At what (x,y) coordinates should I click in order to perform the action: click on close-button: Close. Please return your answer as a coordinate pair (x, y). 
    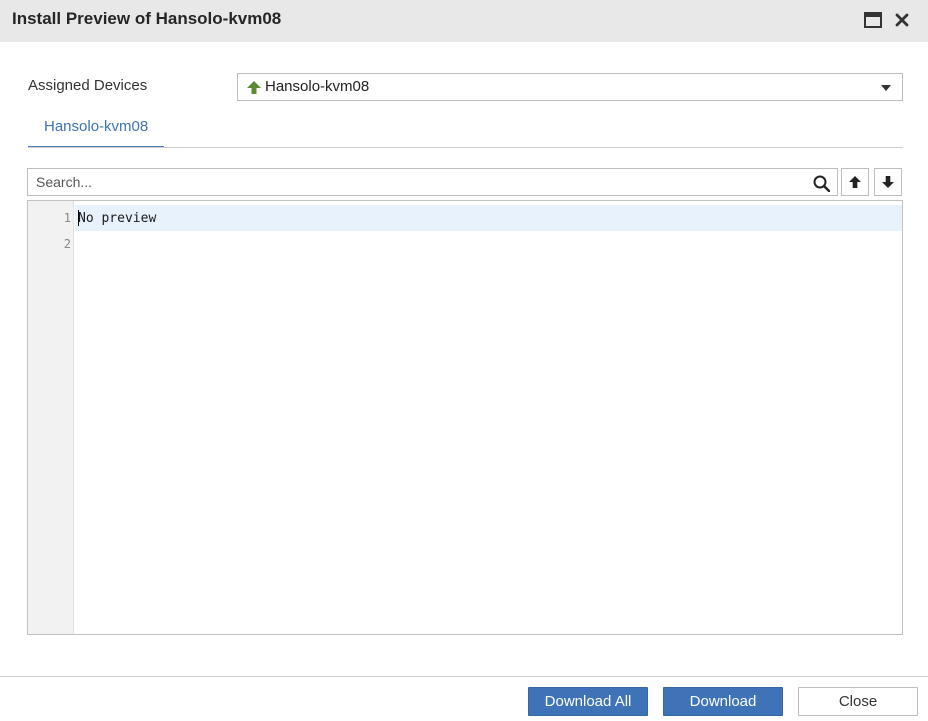
    Looking at the image, I should click on (858, 701).